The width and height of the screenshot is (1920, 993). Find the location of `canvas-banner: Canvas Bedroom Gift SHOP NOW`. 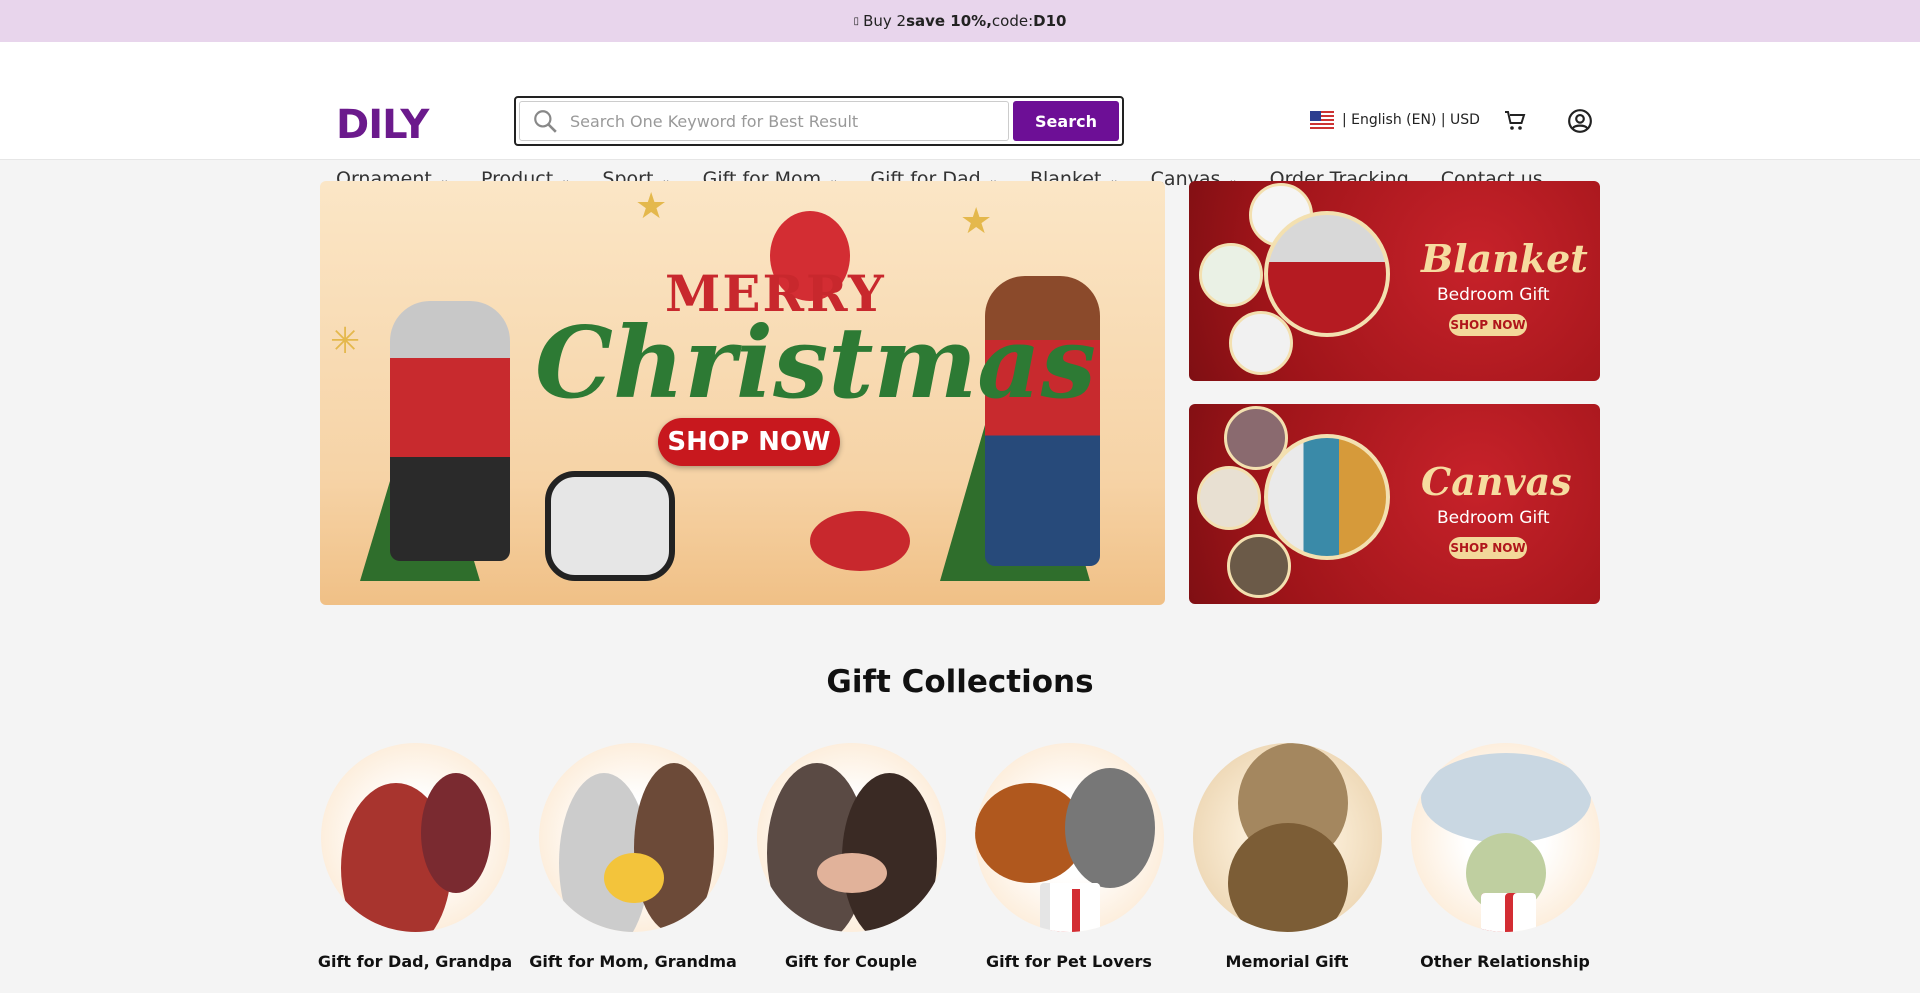

canvas-banner: Canvas Bedroom Gift SHOP NOW is located at coordinates (1394, 504).